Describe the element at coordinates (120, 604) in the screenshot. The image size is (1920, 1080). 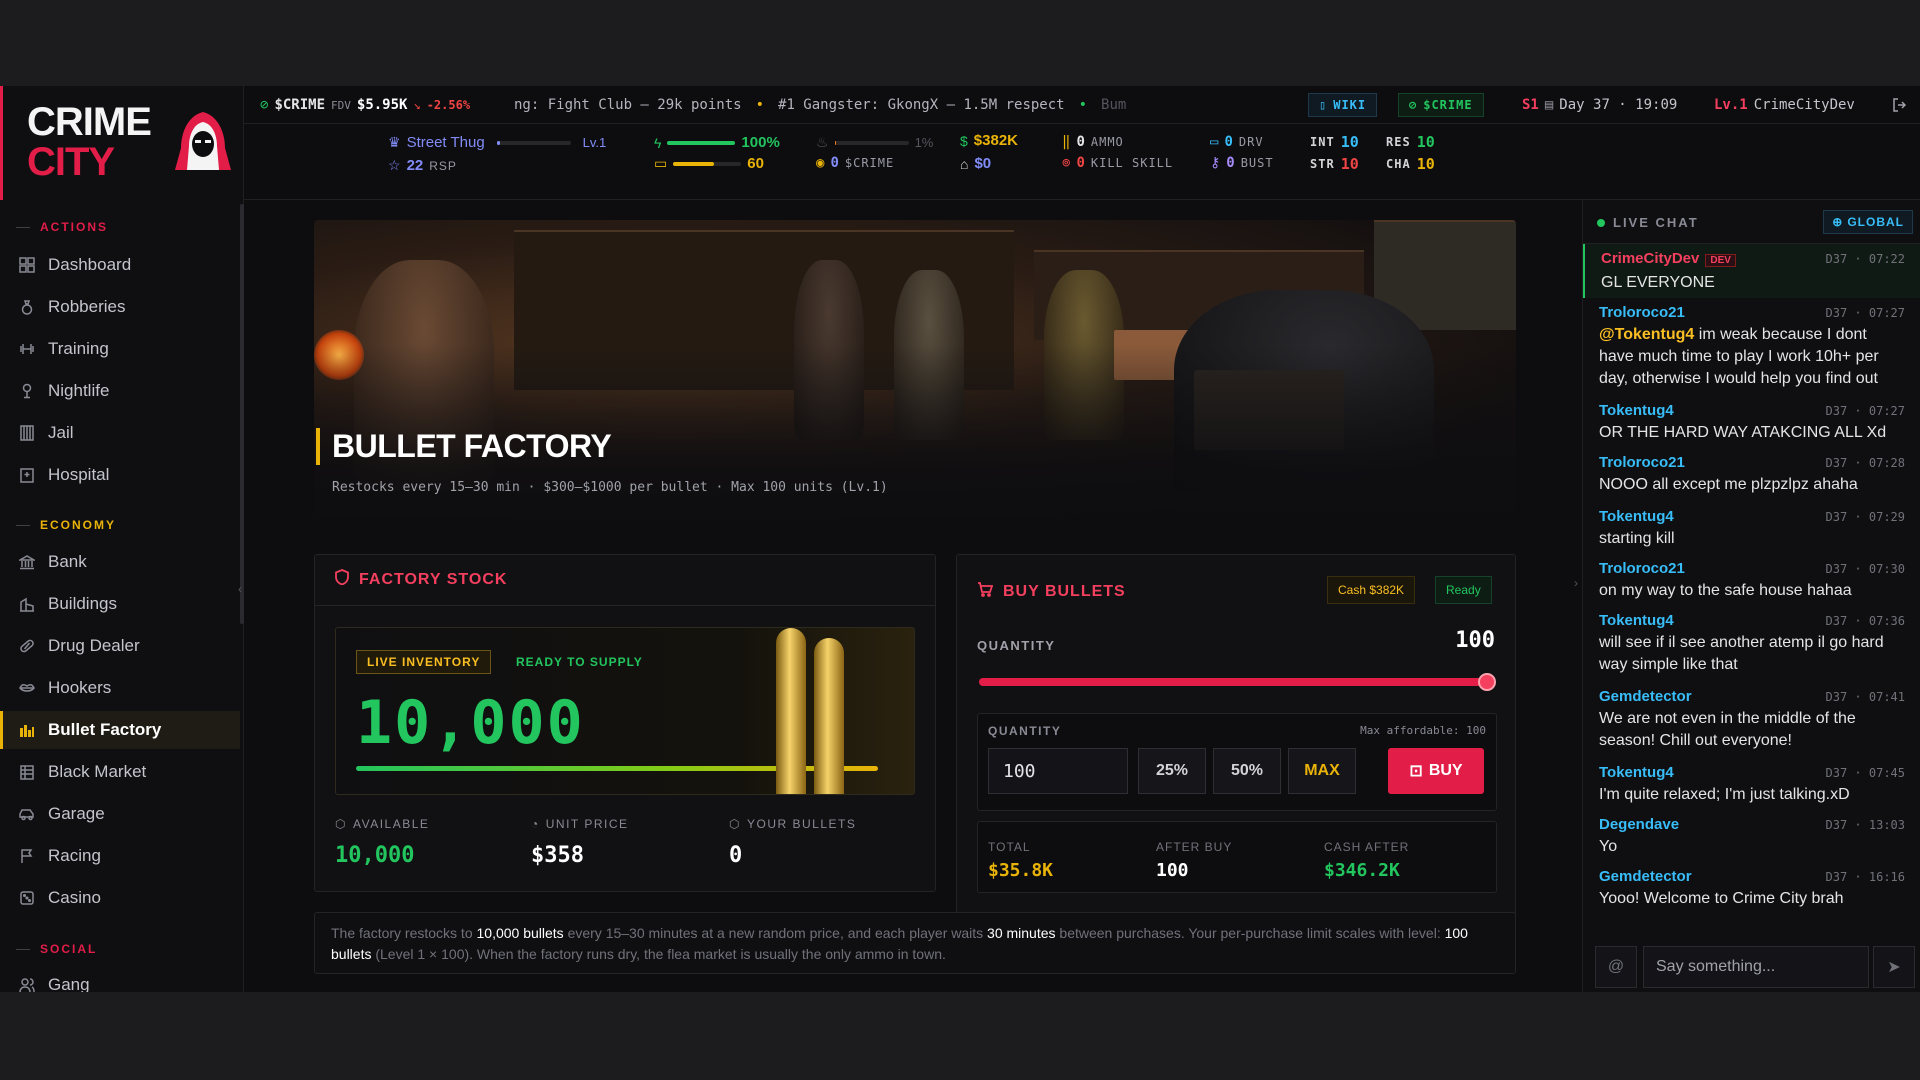
I see `sidebar-item-buildings: Buildings` at that location.